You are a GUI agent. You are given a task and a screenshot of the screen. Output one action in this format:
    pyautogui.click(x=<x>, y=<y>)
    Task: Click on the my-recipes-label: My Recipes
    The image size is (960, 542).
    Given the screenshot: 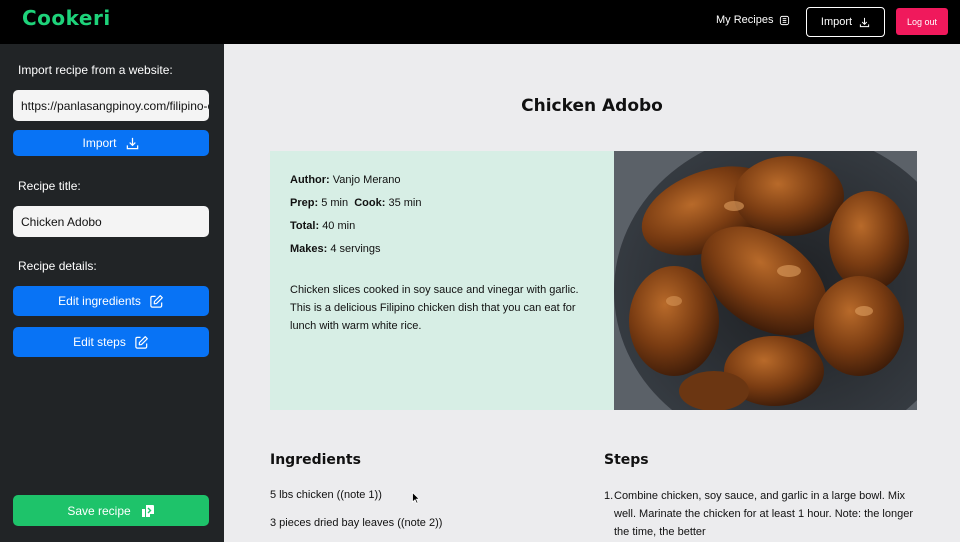 What is the action you would take?
    pyautogui.click(x=745, y=20)
    